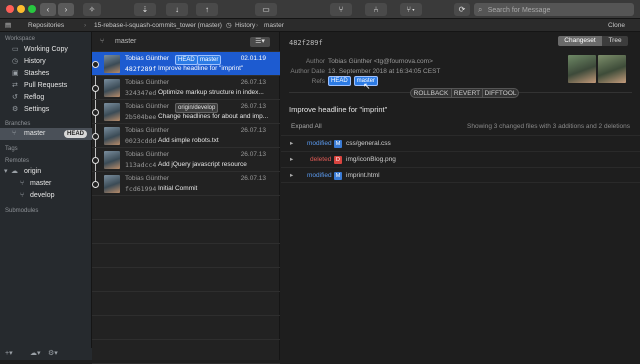  Describe the element at coordinates (15, 97) in the screenshot. I see `reflog-icon: ↺` at that location.